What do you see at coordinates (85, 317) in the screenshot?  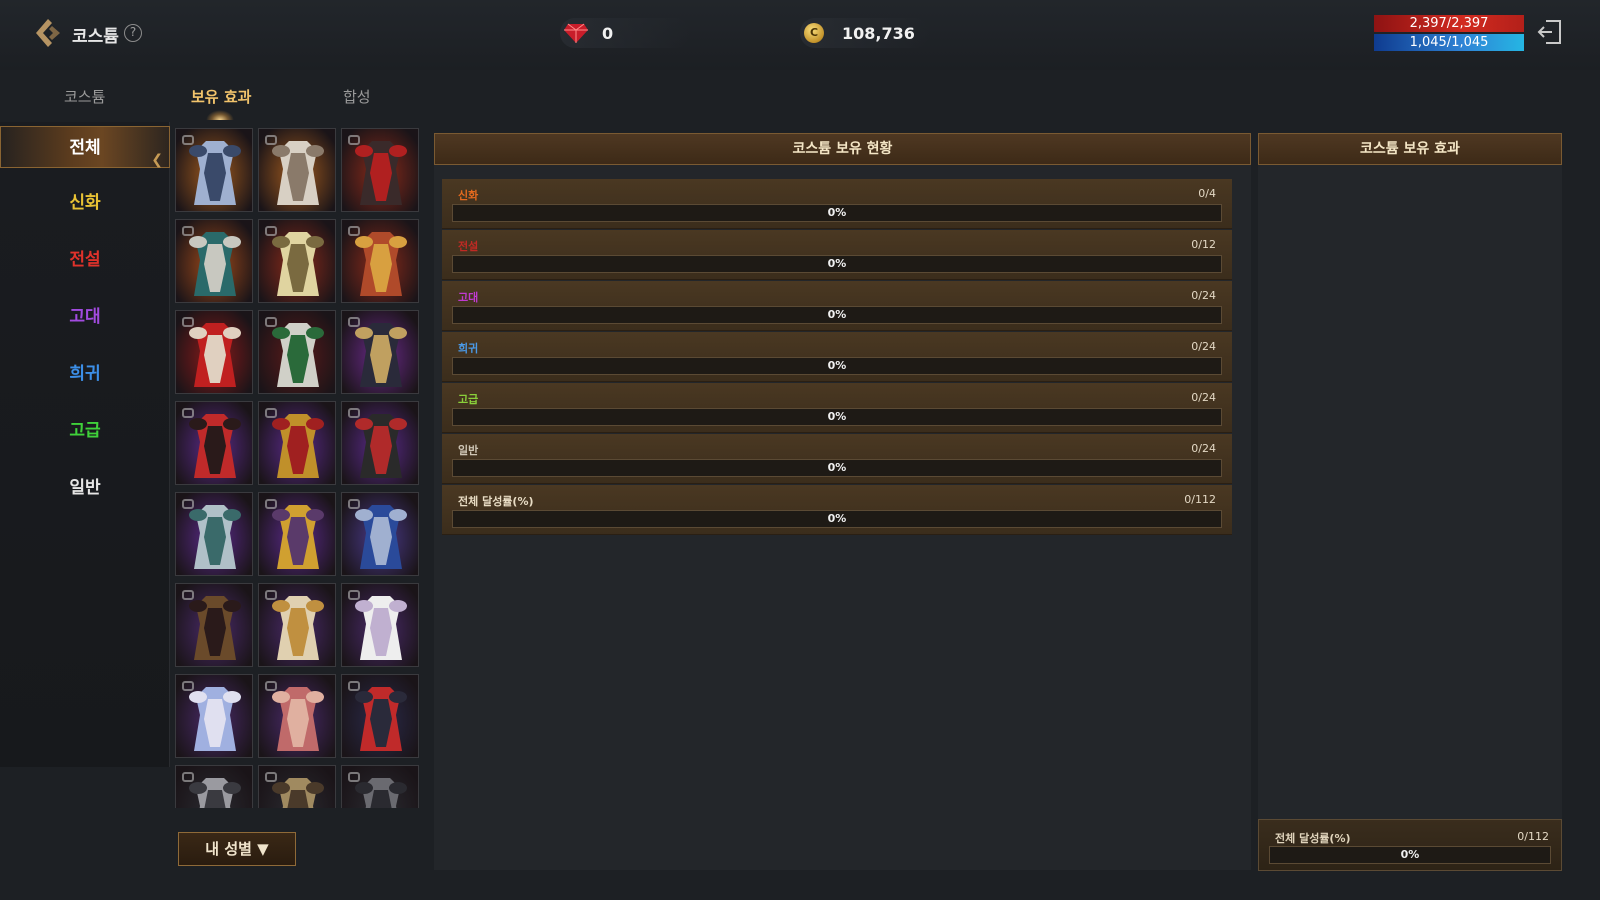 I see `category-ancient: 고대` at bounding box center [85, 317].